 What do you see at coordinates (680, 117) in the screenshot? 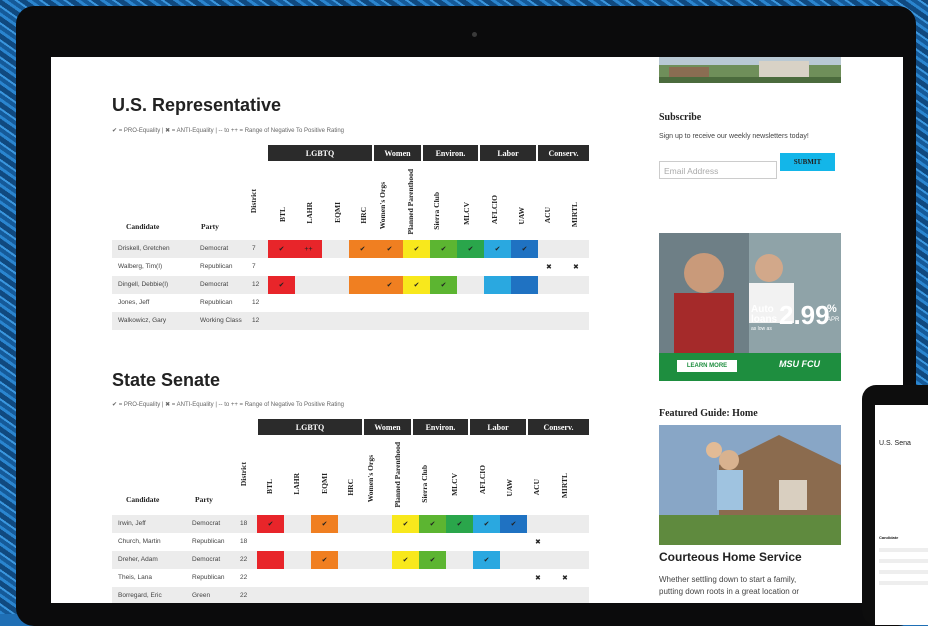
I see `subscribe-title: Subscribe` at bounding box center [680, 117].